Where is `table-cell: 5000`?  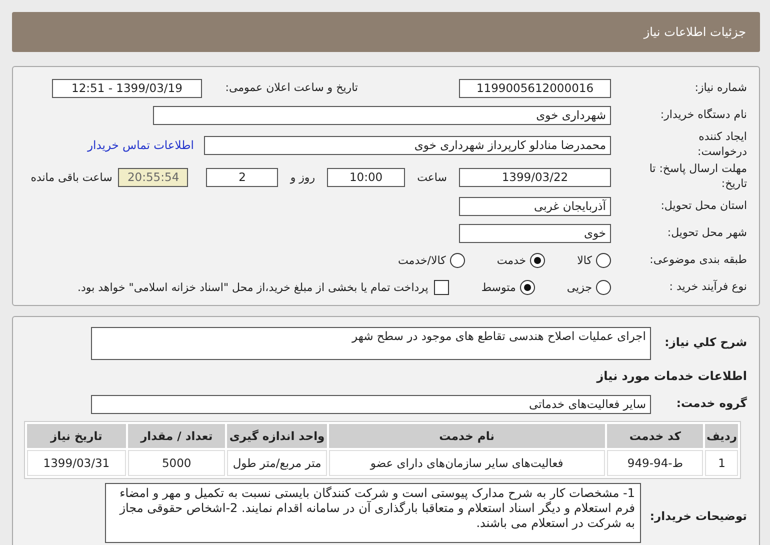
table-cell: 5000 is located at coordinates (177, 463).